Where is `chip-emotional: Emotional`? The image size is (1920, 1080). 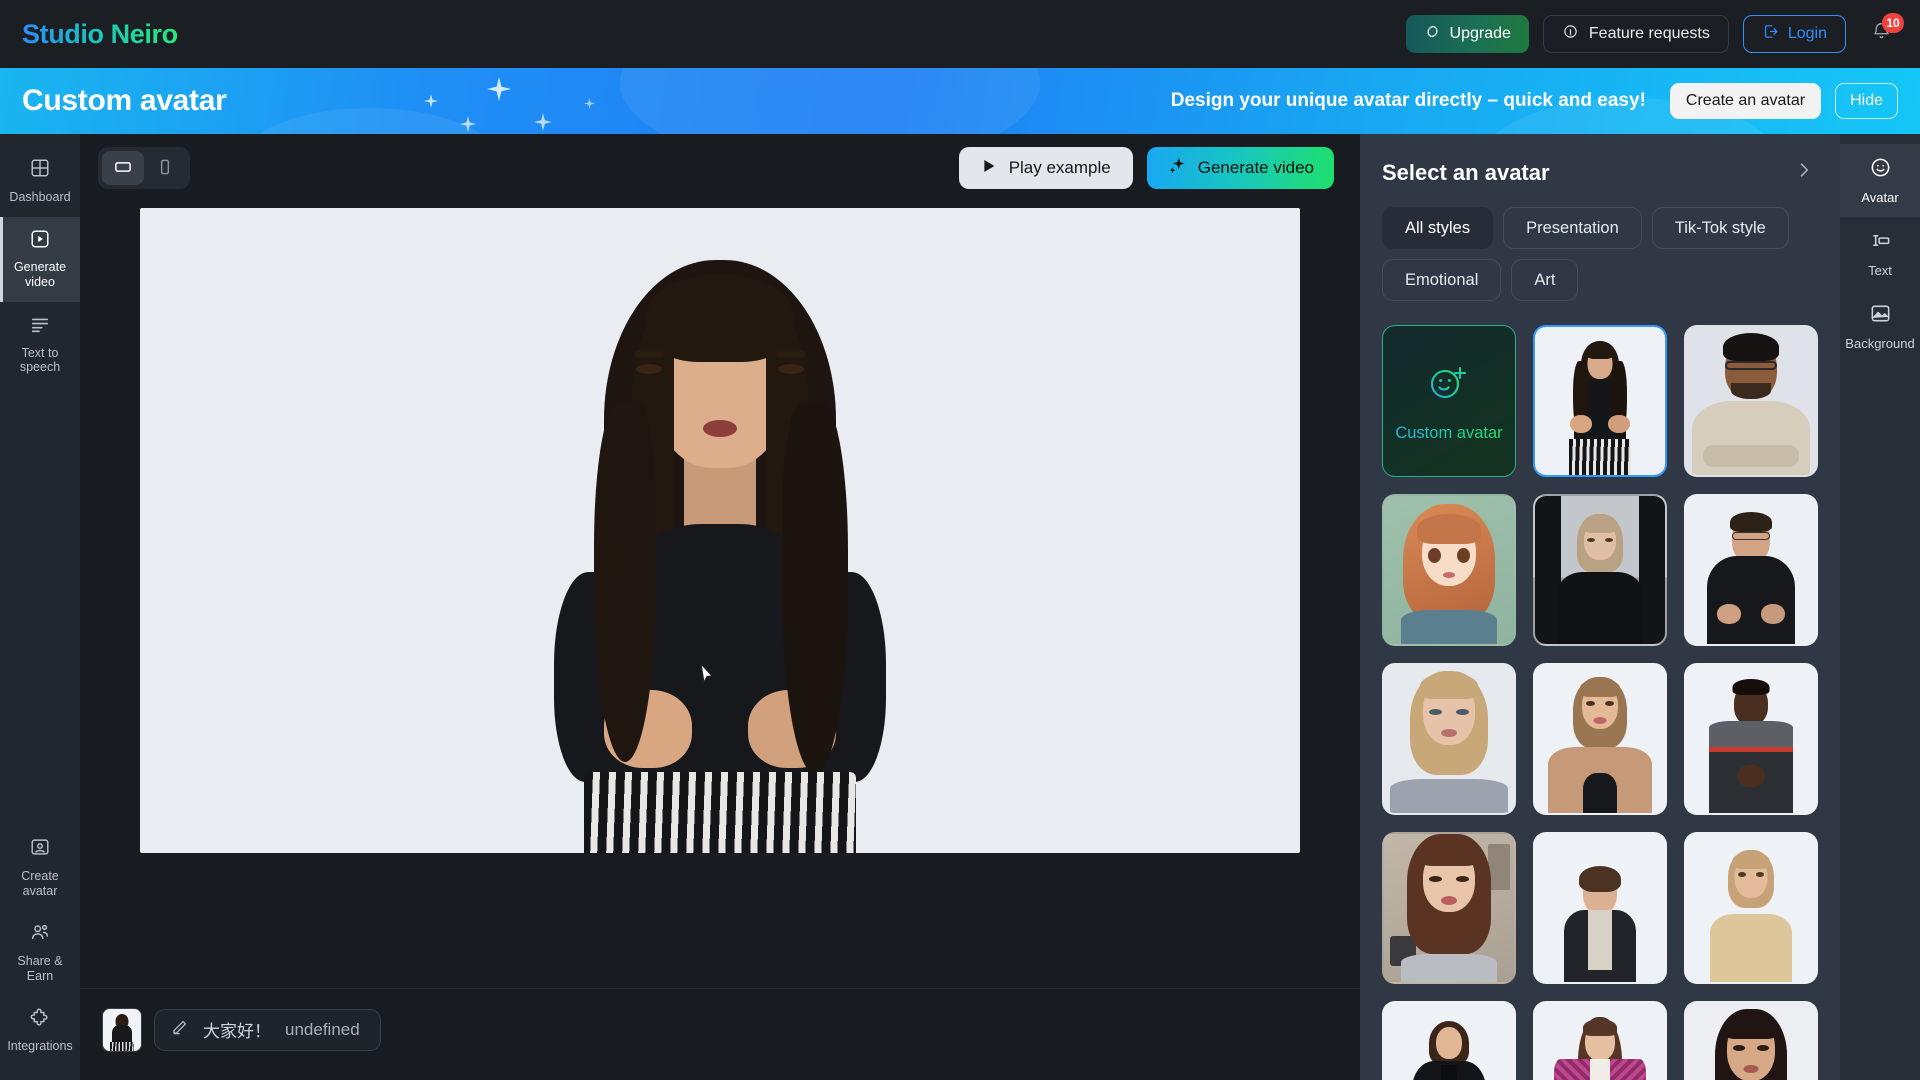
chip-emotional: Emotional is located at coordinates (1442, 280).